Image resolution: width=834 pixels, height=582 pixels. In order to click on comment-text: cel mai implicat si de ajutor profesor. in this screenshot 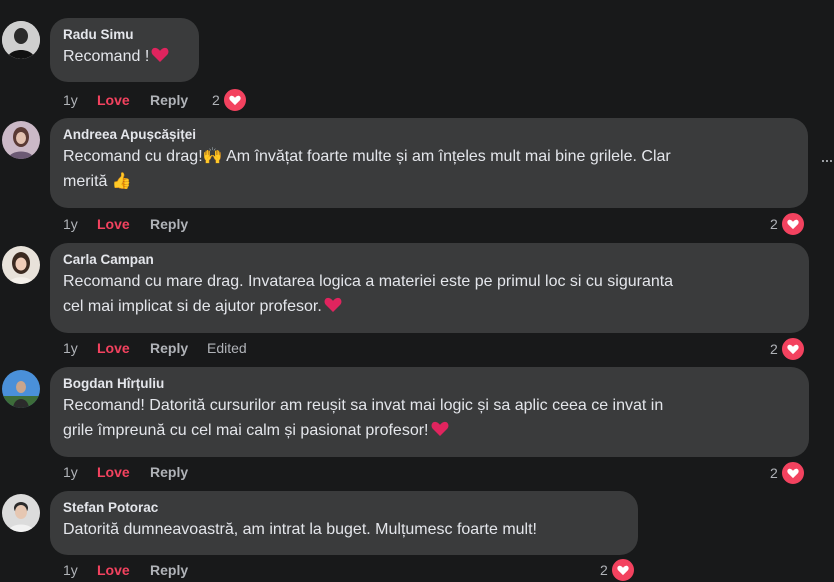, I will do `click(429, 307)`.